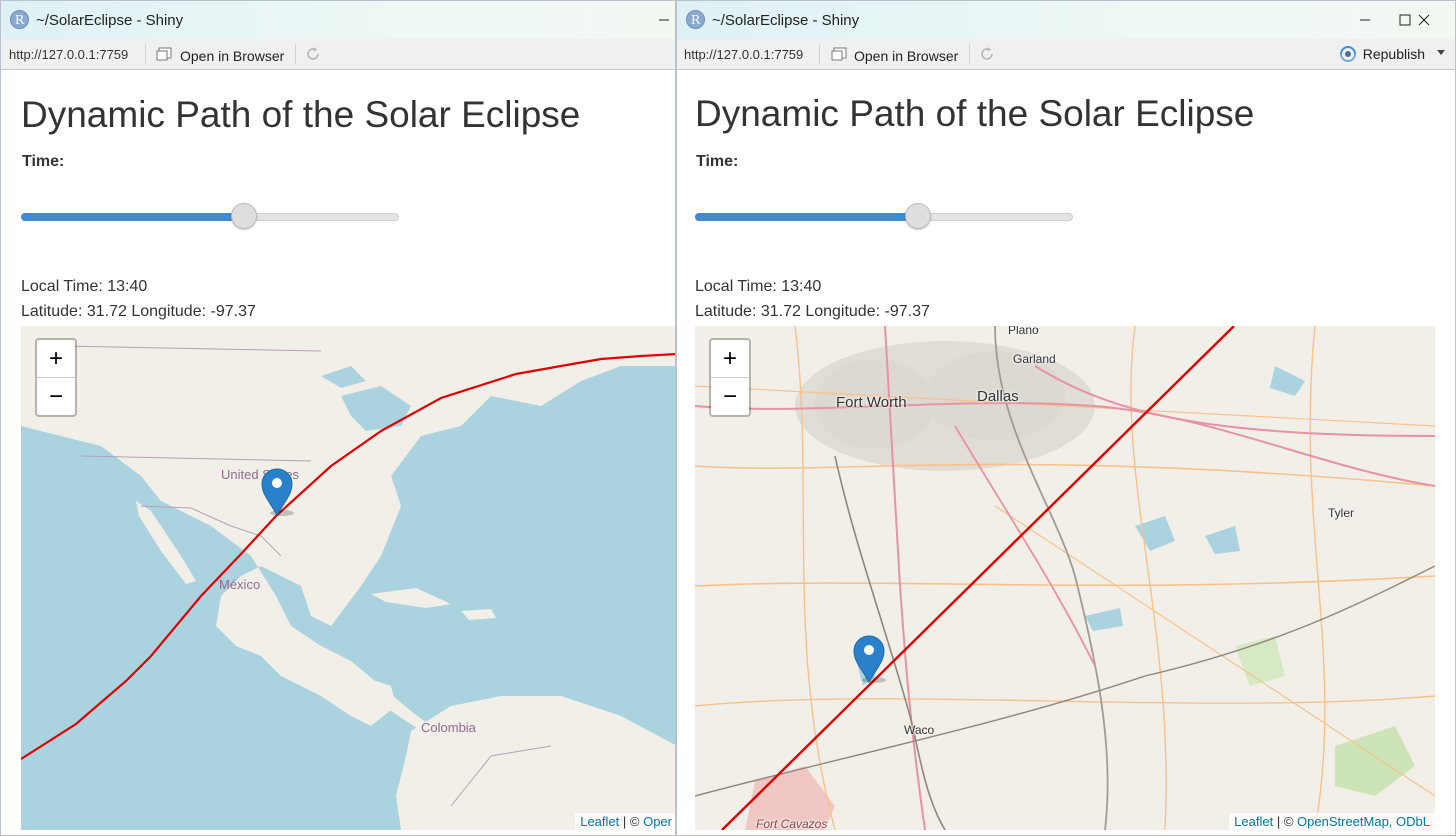  I want to click on viewer-toolbar: http://127.0.0.1:7759 Open in Browser, so click(338, 54).